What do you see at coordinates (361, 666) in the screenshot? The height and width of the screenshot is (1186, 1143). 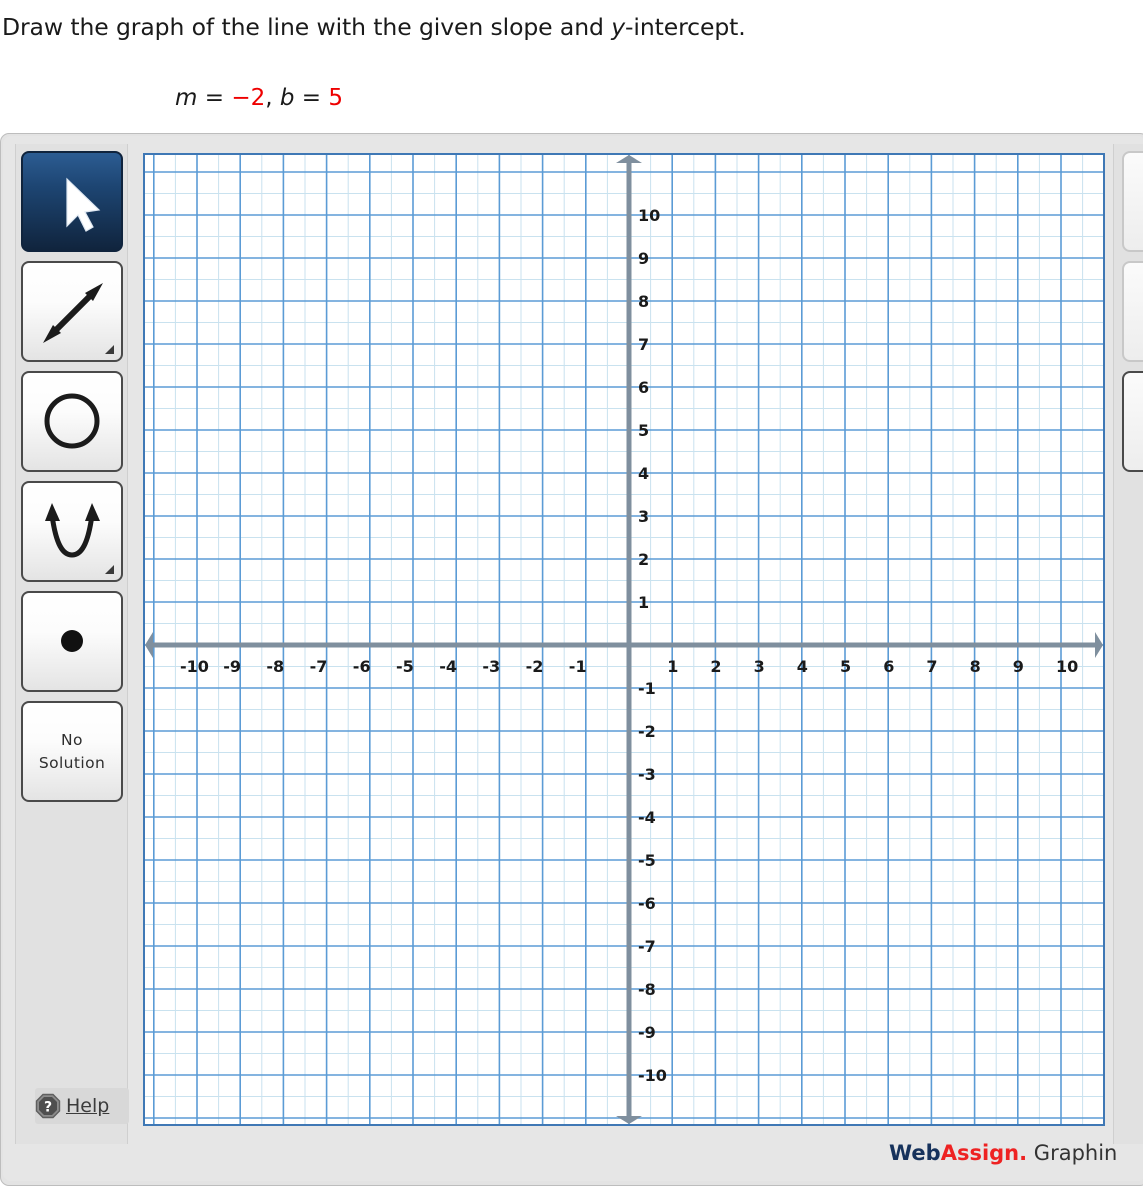 I see `x-tick-label: -6` at bounding box center [361, 666].